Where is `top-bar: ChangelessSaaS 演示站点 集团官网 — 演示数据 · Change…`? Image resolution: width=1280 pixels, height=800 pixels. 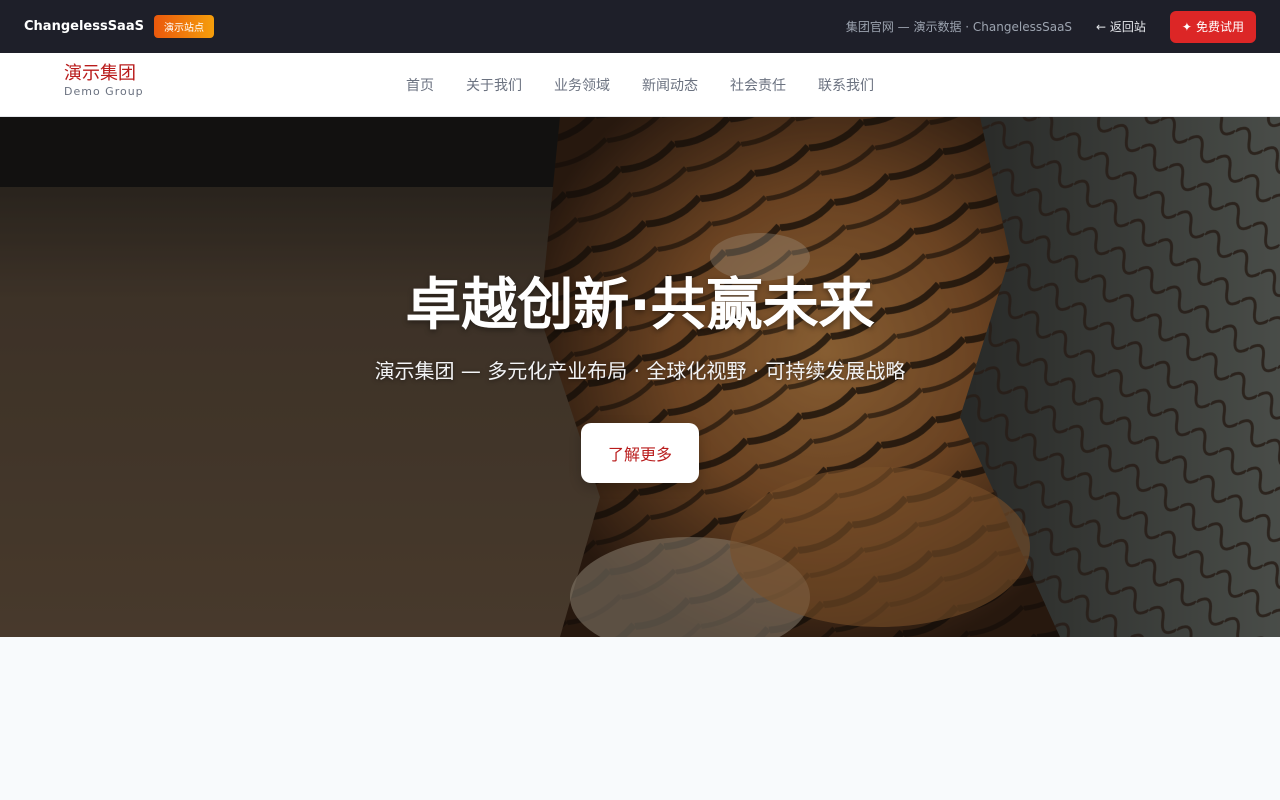
top-bar: ChangelessSaaS 演示站点 集团官网 — 演示数据 · Change… is located at coordinates (640, 26).